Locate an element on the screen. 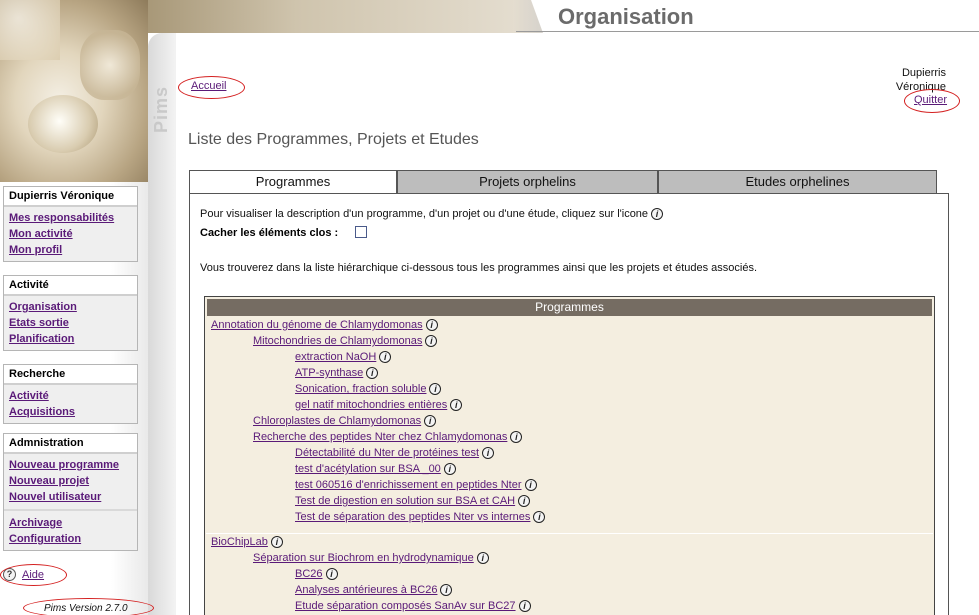  search-menu: Recherche Activité Acquisitions is located at coordinates (70, 394).